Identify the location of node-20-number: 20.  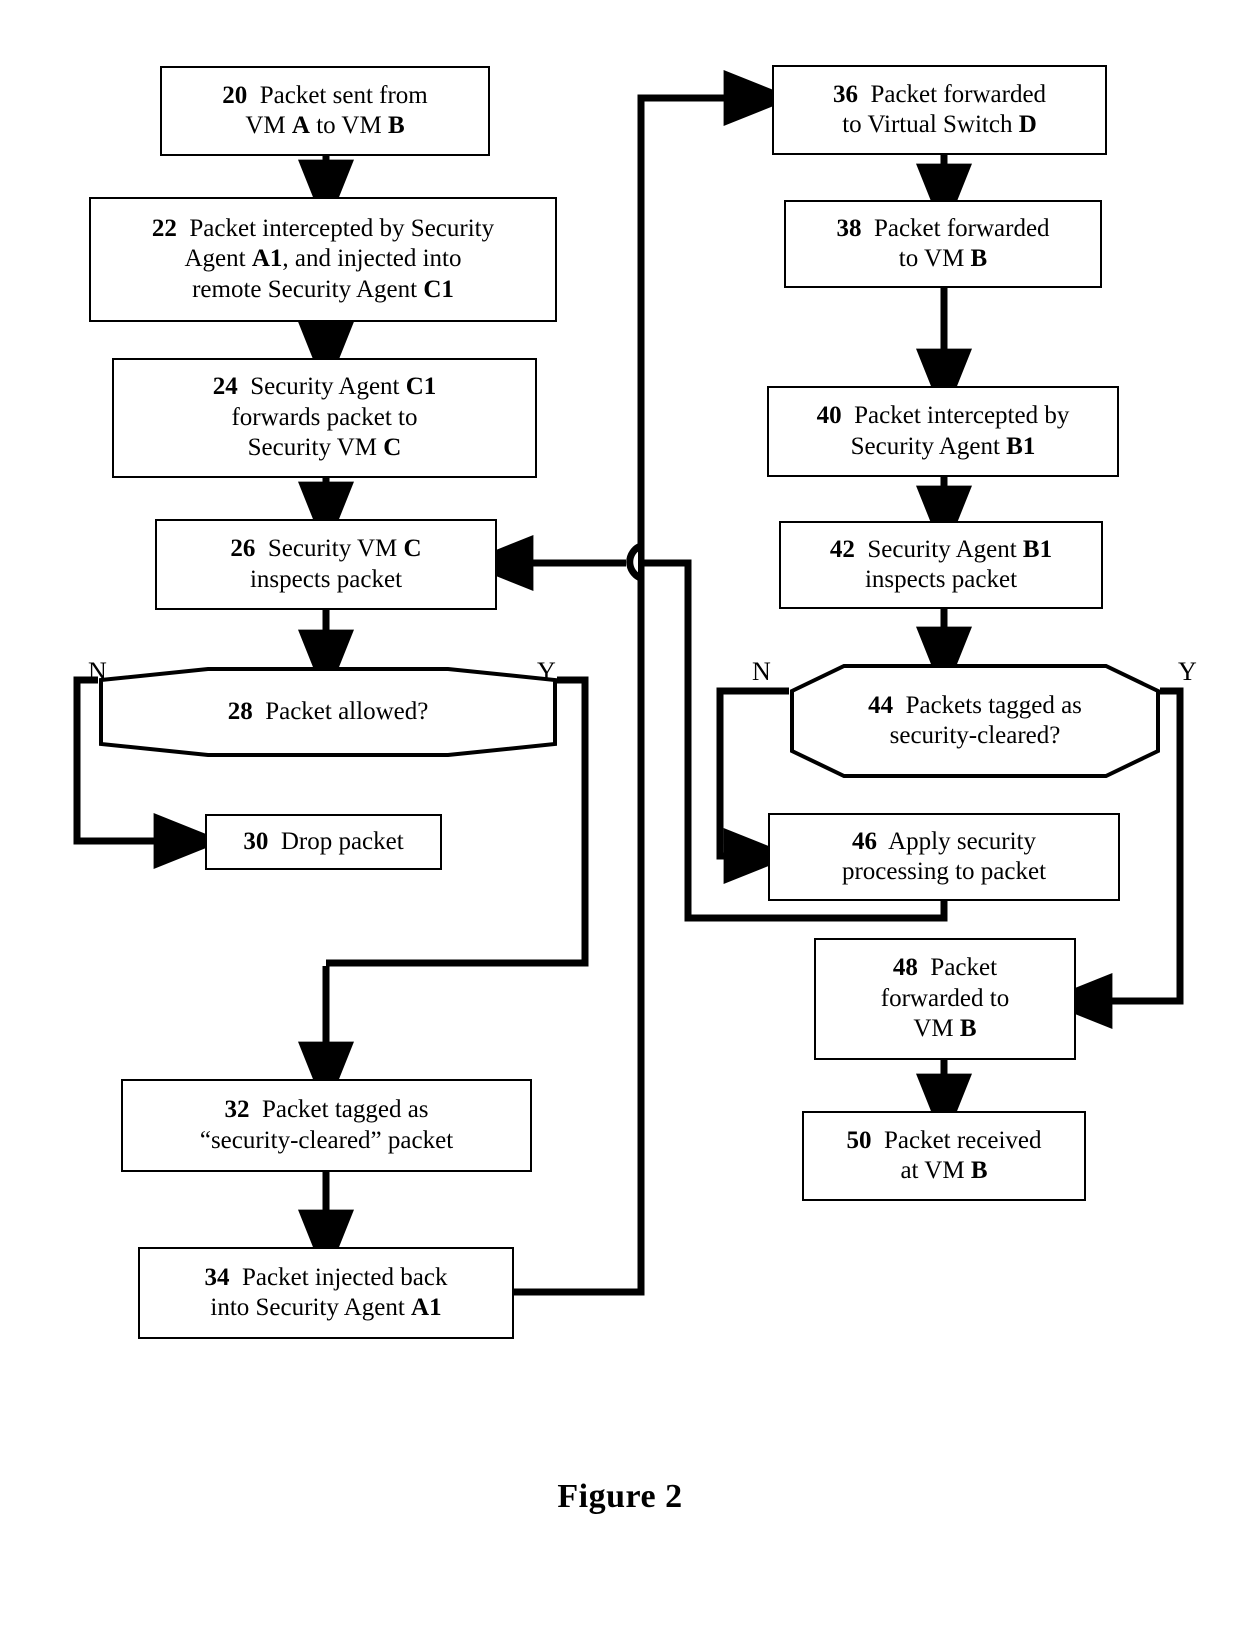
(235, 95).